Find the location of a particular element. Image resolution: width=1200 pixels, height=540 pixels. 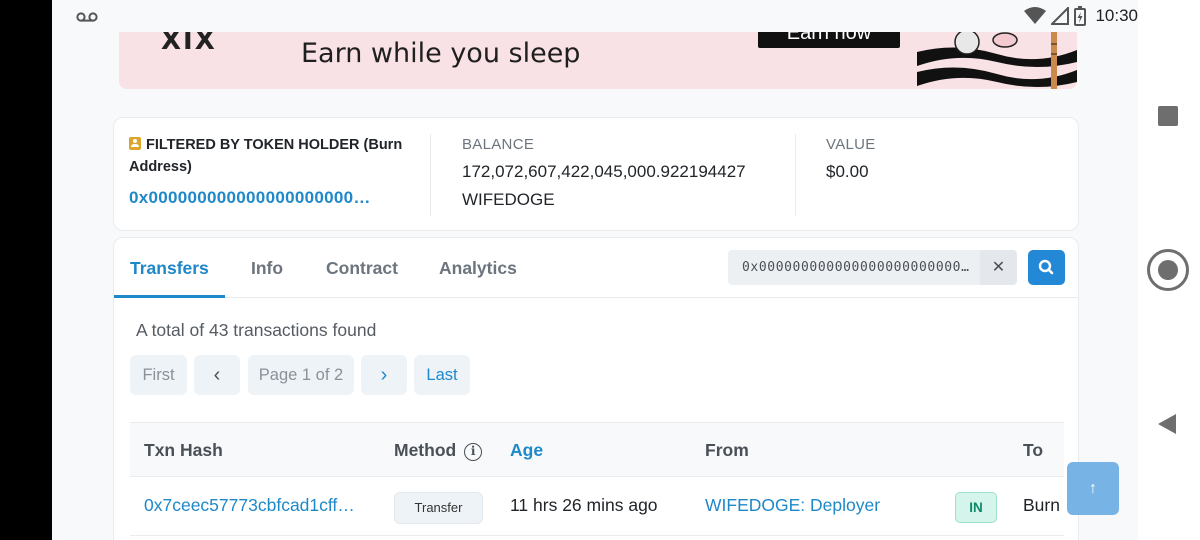

tab-transfers: Transfers is located at coordinates (169, 268).